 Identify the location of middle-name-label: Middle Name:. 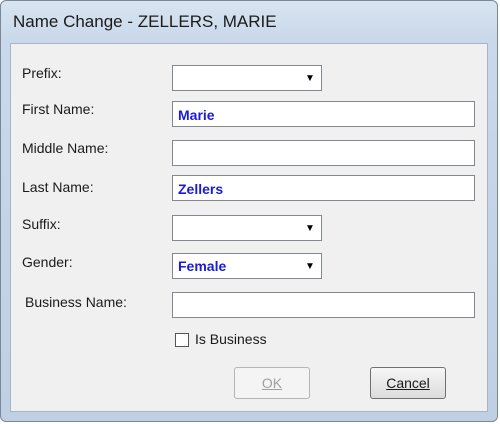
(65, 148).